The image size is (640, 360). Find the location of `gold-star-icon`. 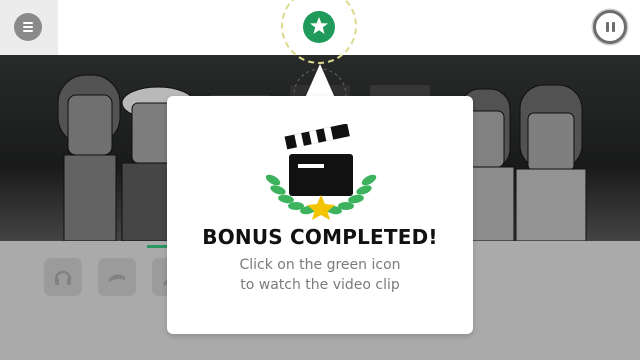

gold-star-icon is located at coordinates (321, 207).